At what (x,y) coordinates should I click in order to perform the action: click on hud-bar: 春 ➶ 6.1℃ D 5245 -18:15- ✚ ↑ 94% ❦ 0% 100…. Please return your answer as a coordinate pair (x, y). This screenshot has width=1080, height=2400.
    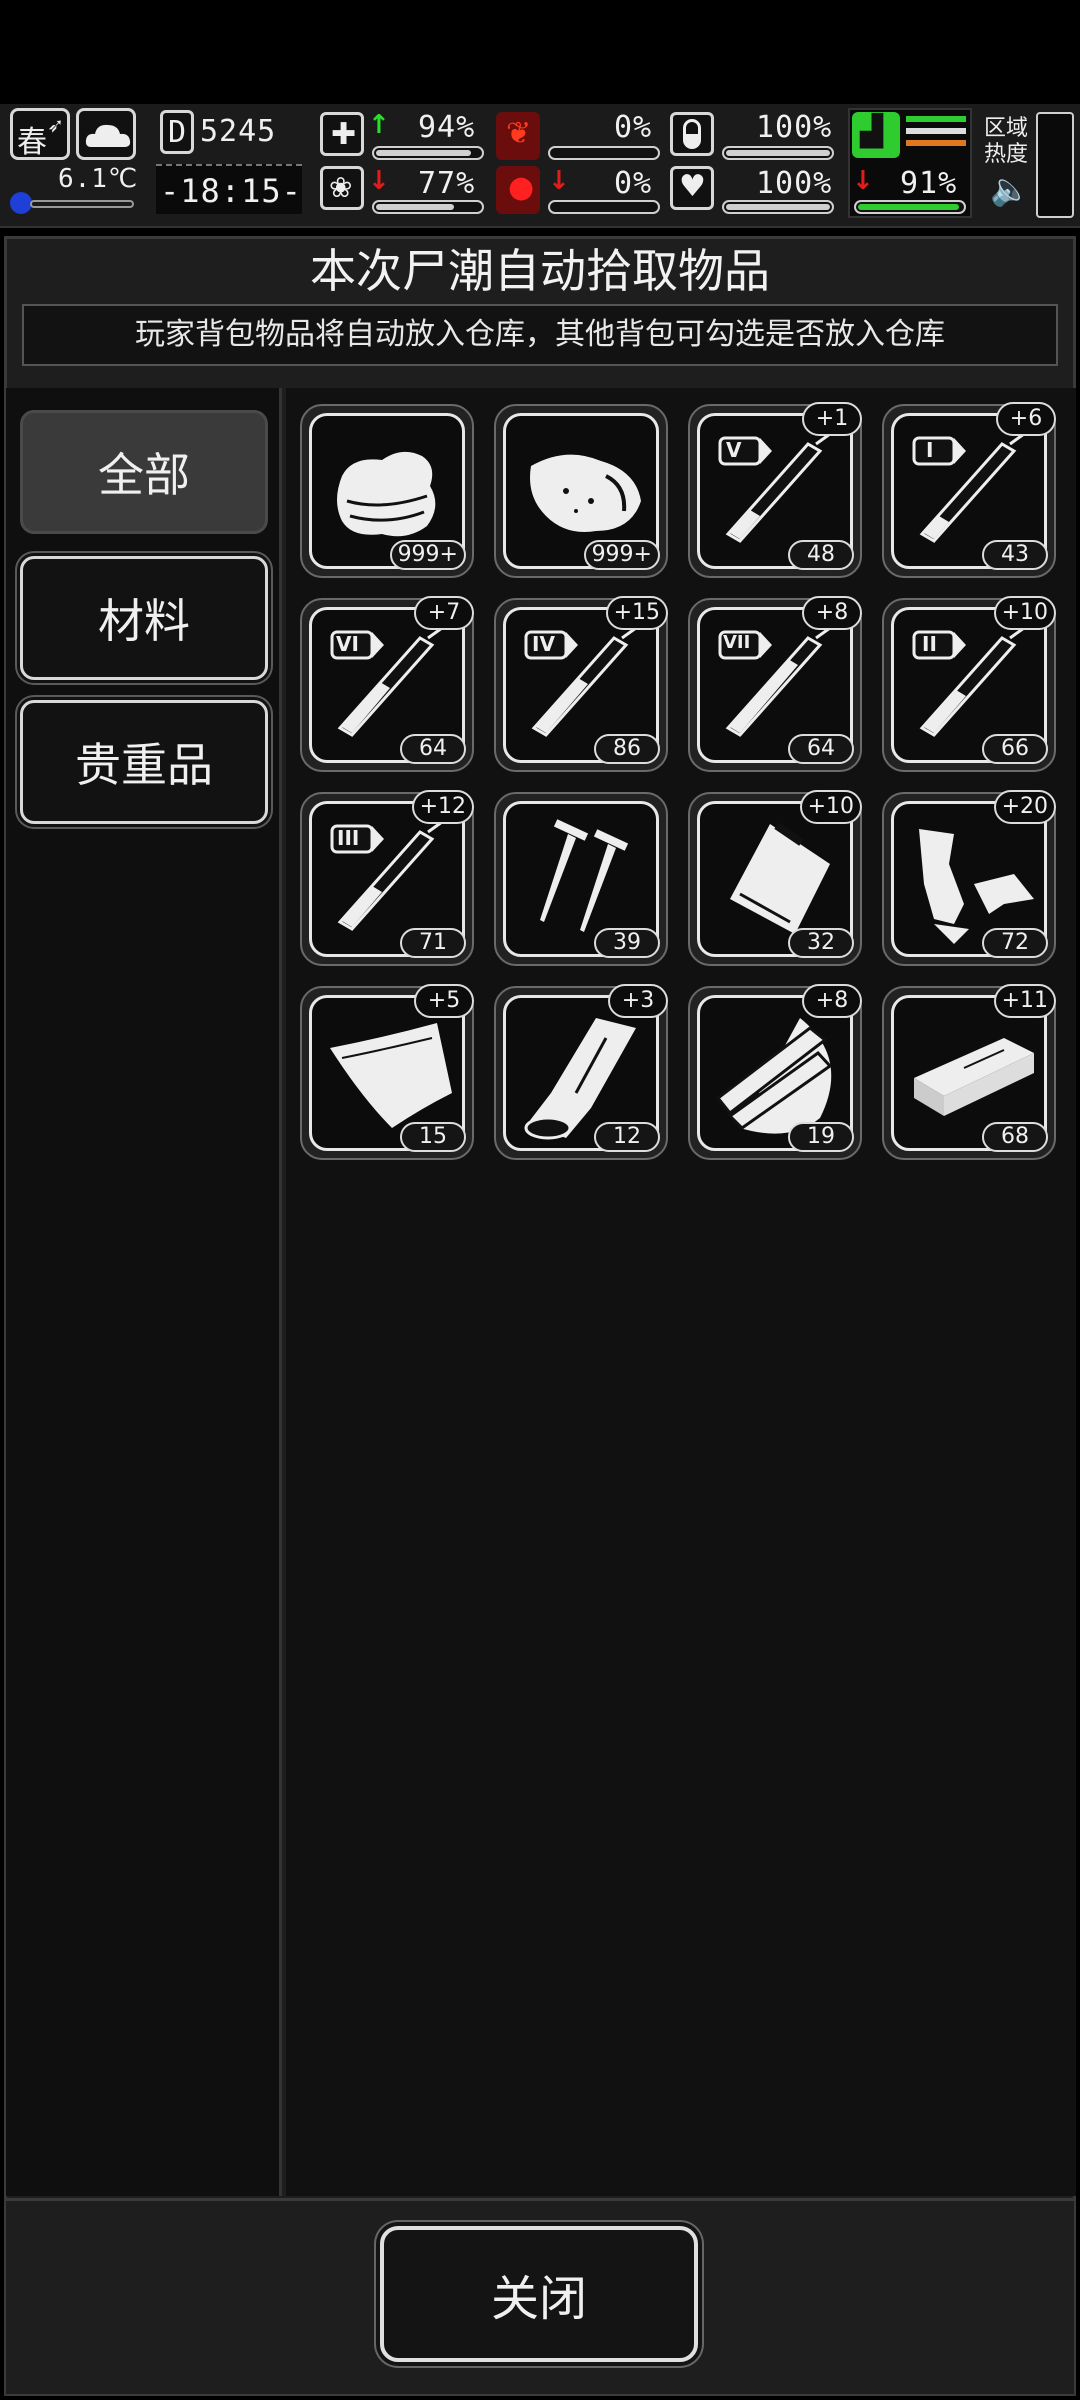
    Looking at the image, I should click on (540, 166).